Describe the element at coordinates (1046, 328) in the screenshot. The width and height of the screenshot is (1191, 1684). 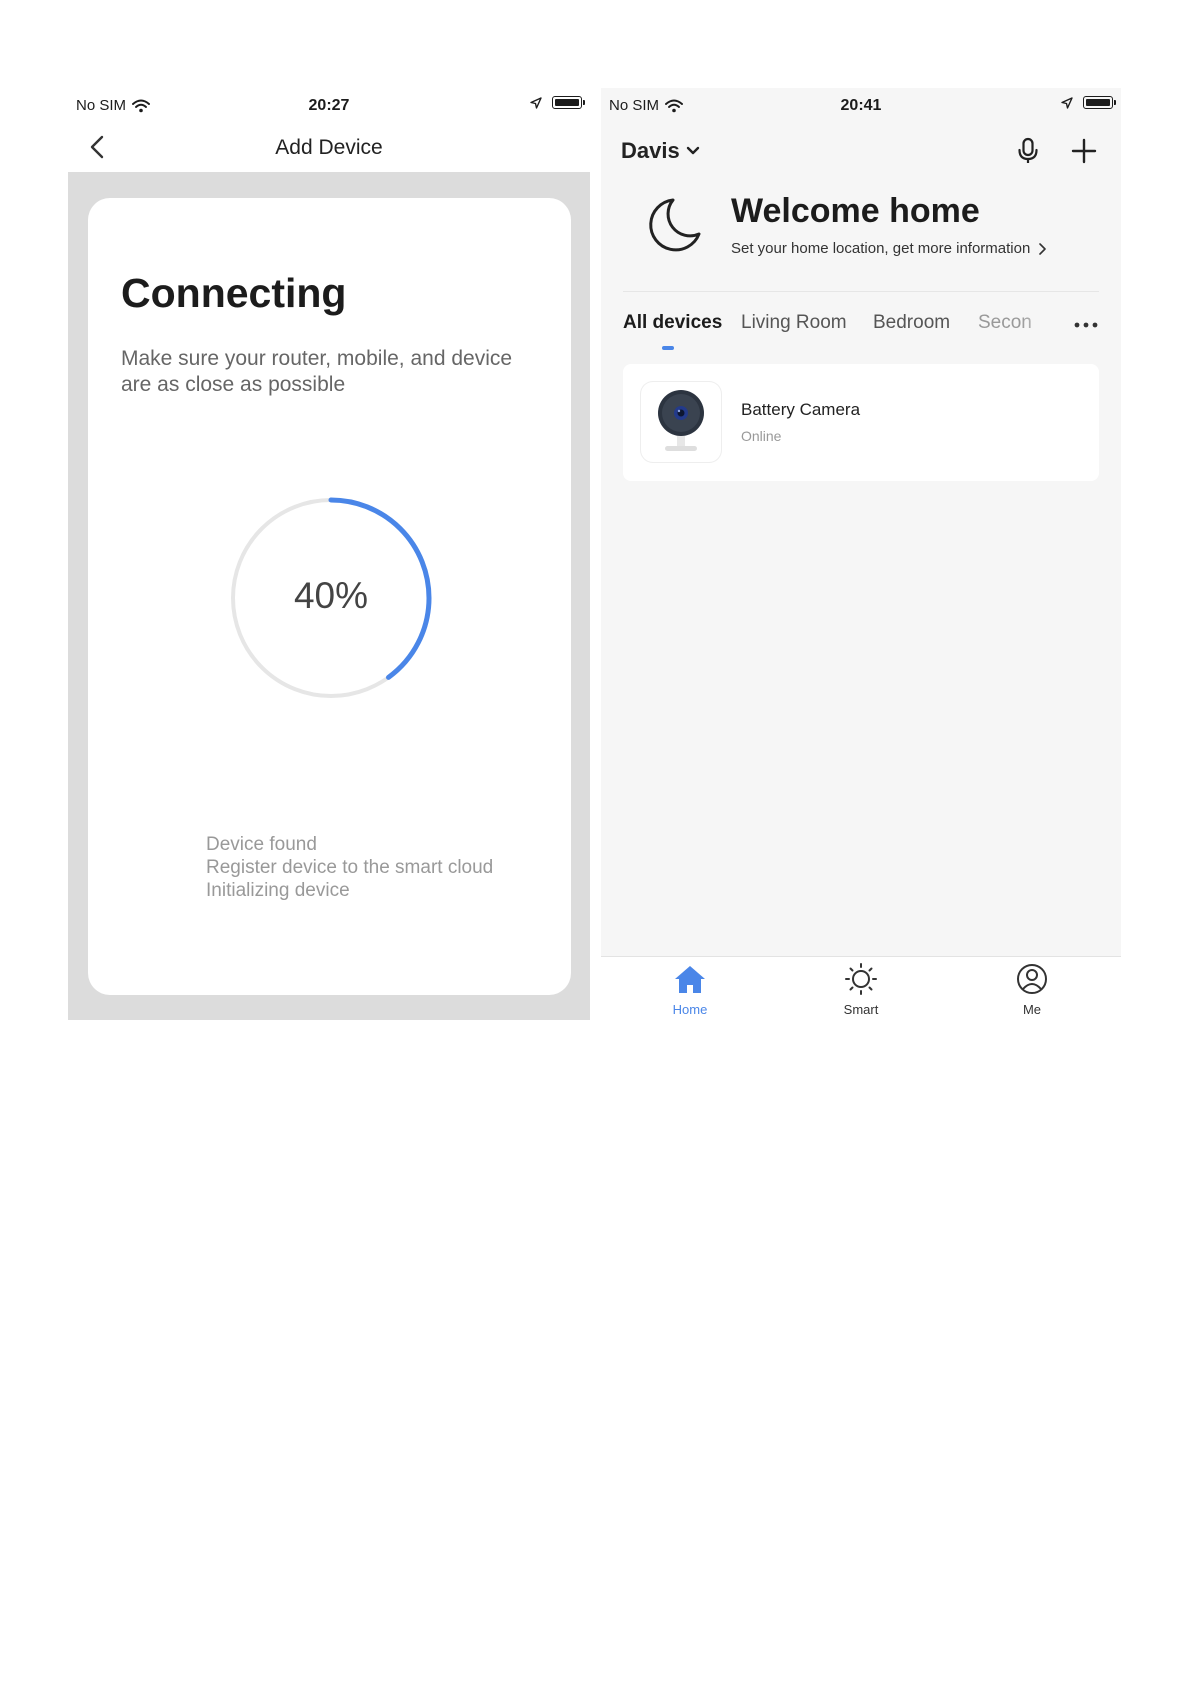
I see `tabs-fade` at that location.